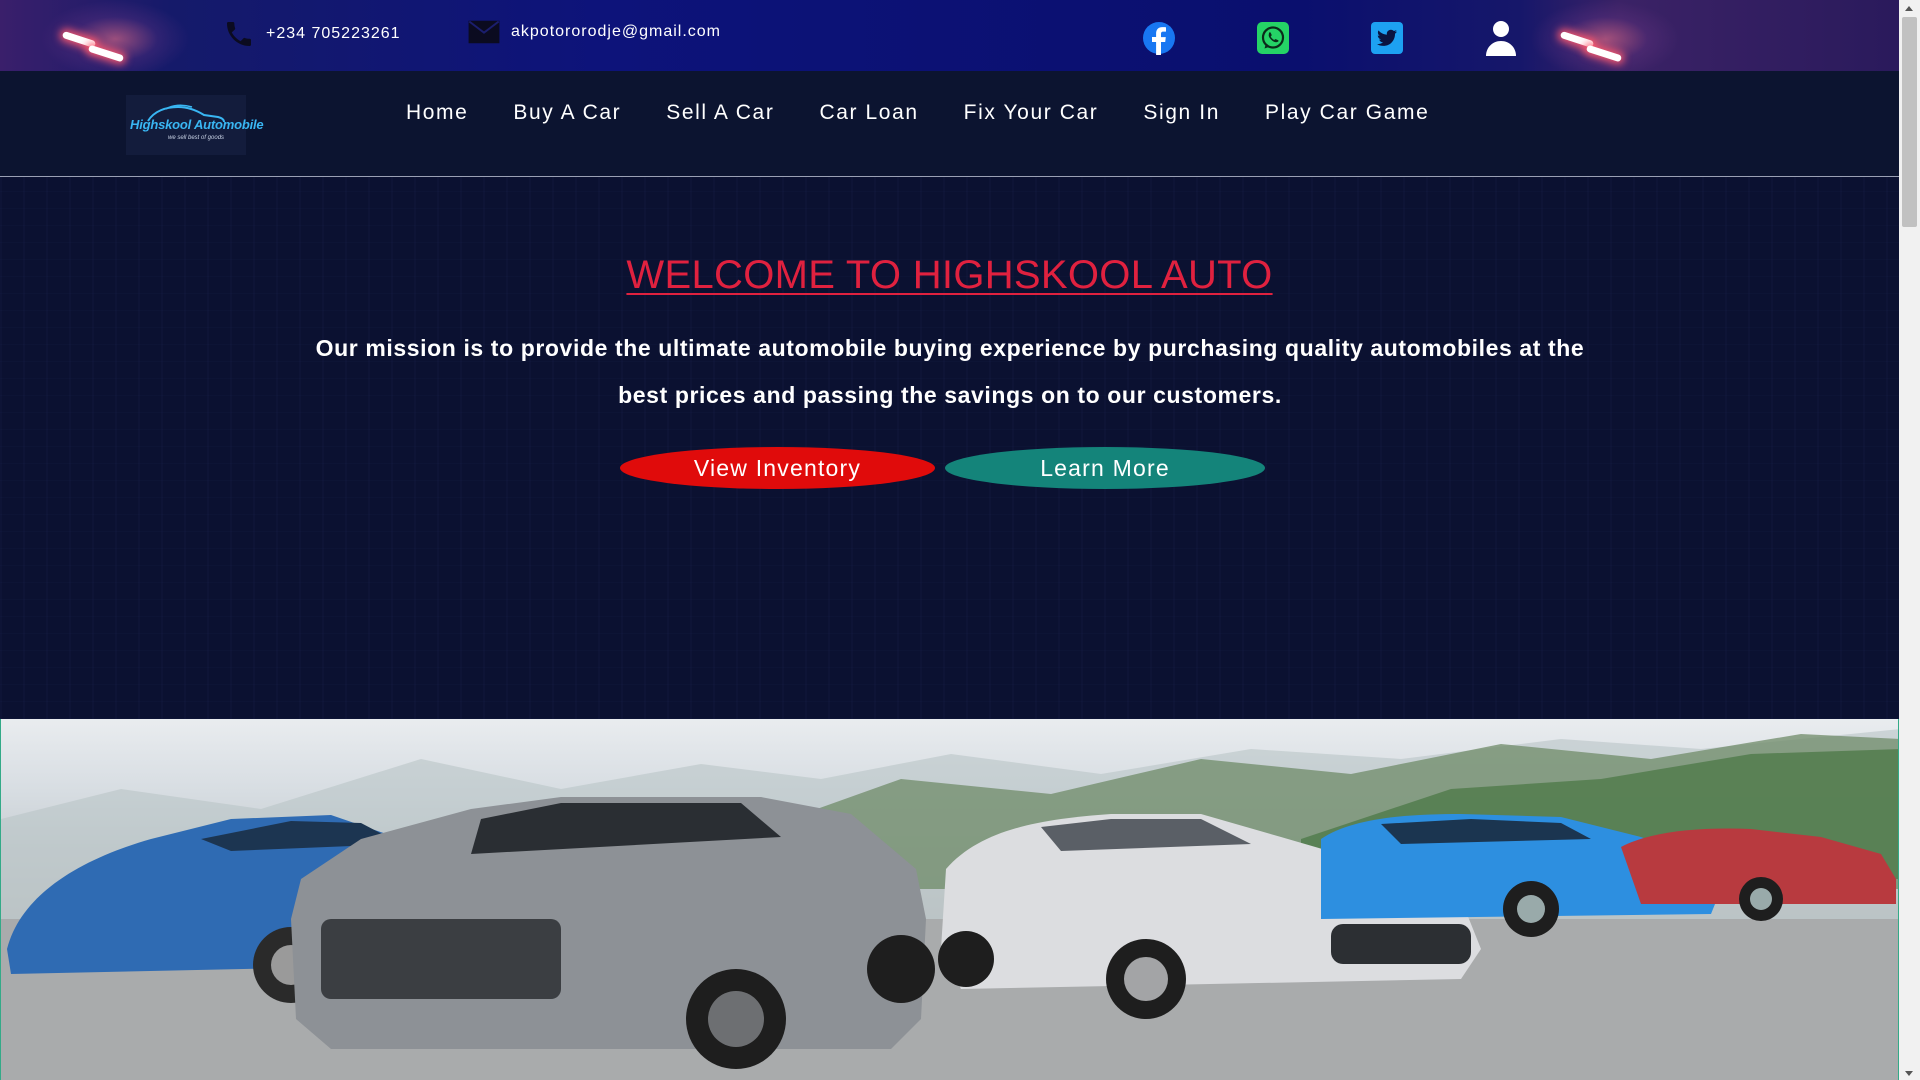 This screenshot has height=1080, width=1920. Describe the element at coordinates (567, 113) in the screenshot. I see `nav-item-buy-a-car: Buy A Car` at that location.